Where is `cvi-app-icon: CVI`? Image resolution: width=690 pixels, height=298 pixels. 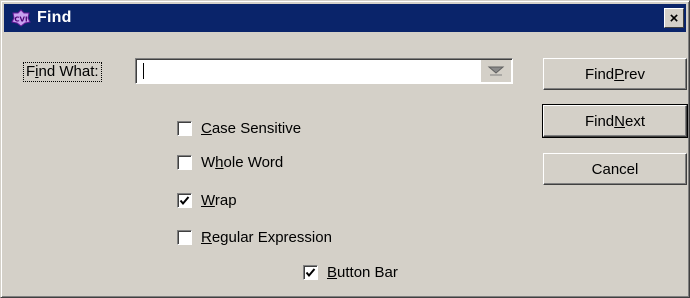 cvi-app-icon: CVI is located at coordinates (21, 18).